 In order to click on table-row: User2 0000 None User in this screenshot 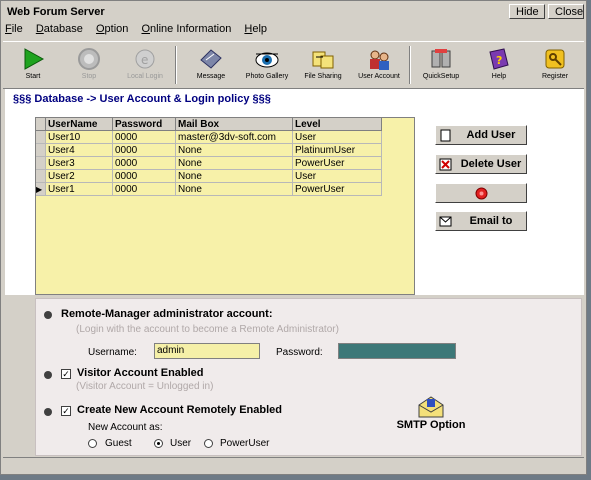, I will do `click(209, 176)`.